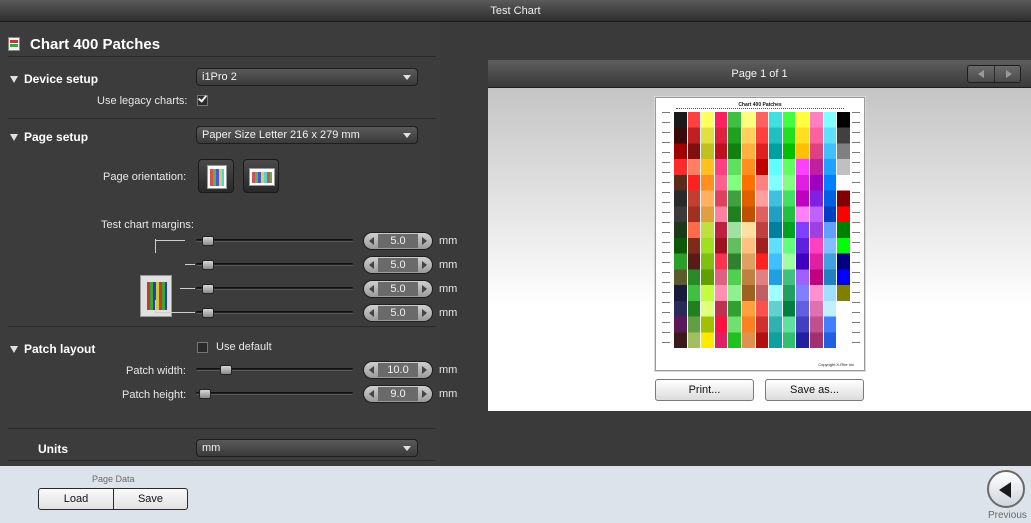  I want to click on patch-width-label: Patch width:, so click(156, 371).